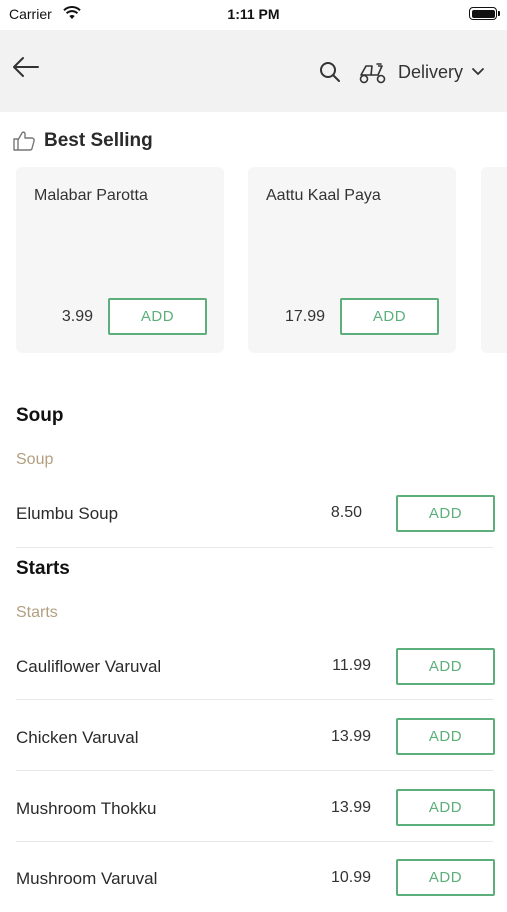 The height and width of the screenshot is (912, 507). What do you see at coordinates (253, 665) in the screenshot?
I see `menu-item-row: Cauliflower Varuval 11.99 ADD` at bounding box center [253, 665].